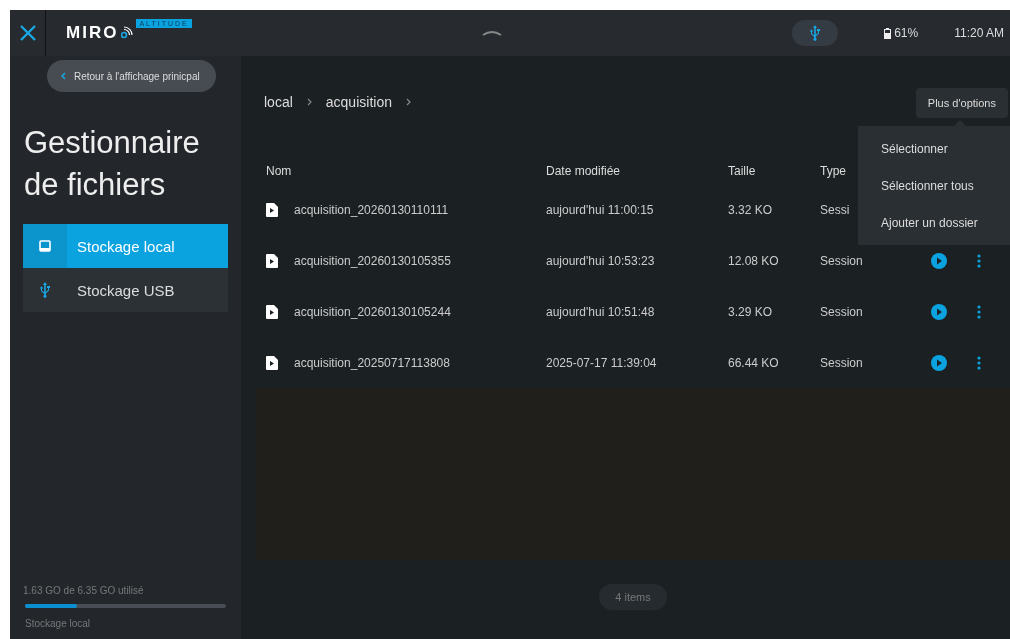 Image resolution: width=1010 pixels, height=639 pixels. I want to click on menu-item: Sélectionner tous, so click(934, 185).